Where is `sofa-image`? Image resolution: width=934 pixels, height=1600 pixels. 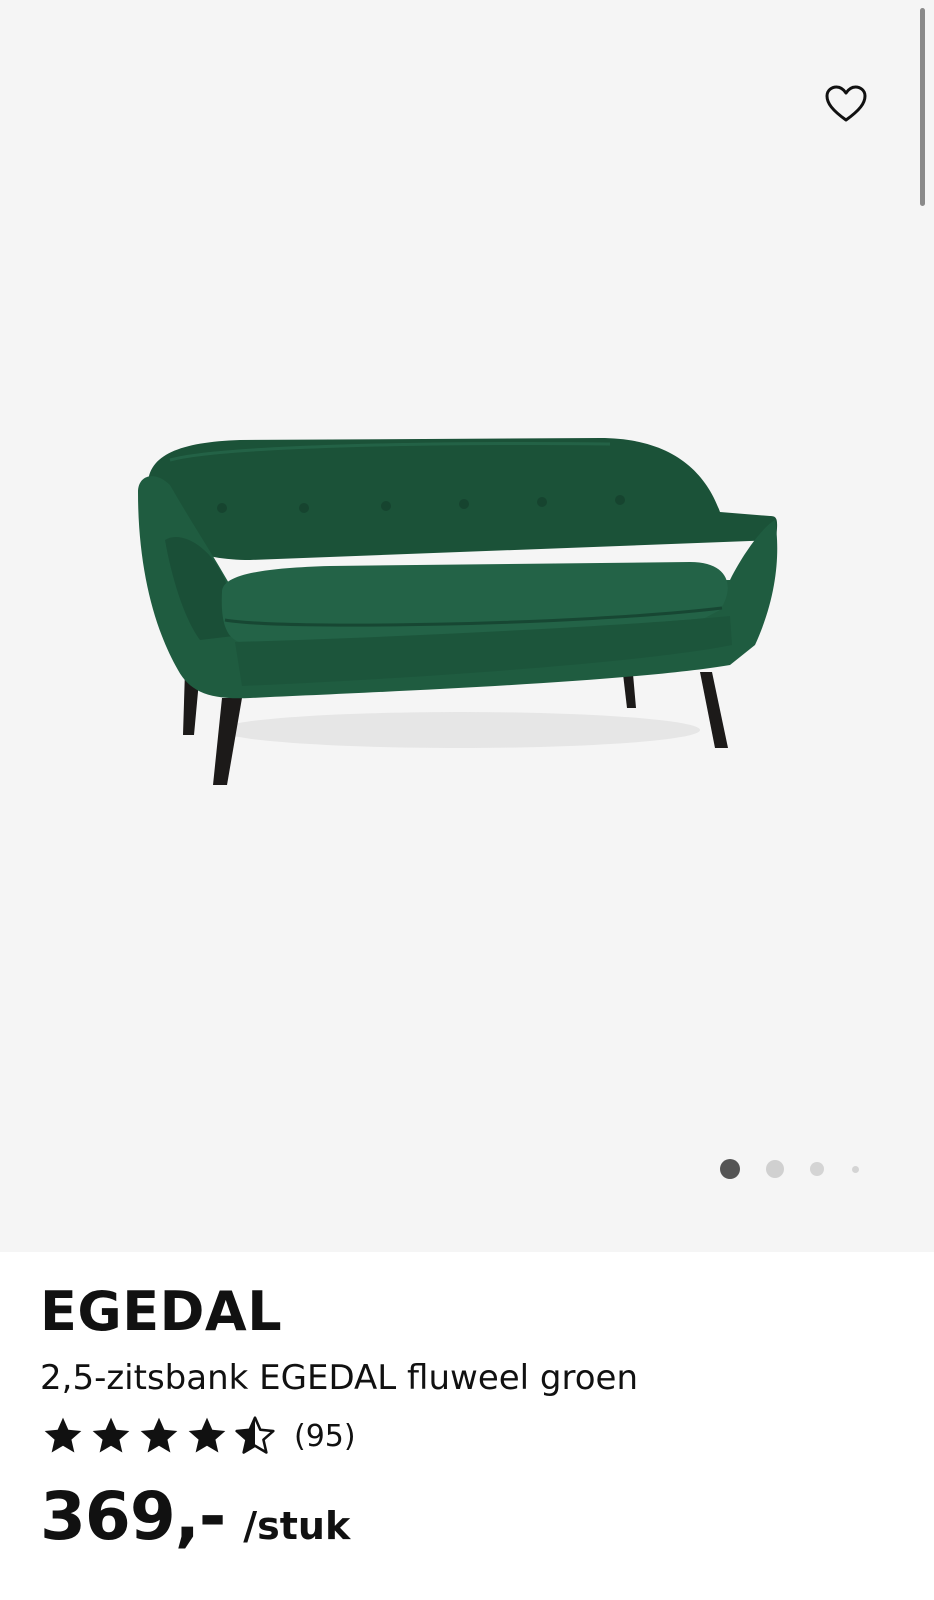
sofa-image is located at coordinates (458, 611).